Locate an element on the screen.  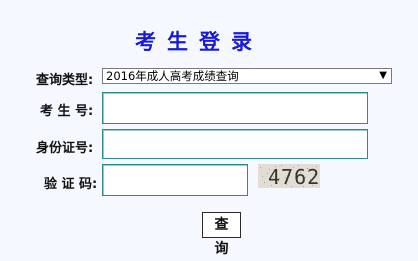
page-title: 考生登录 is located at coordinates (199, 42).